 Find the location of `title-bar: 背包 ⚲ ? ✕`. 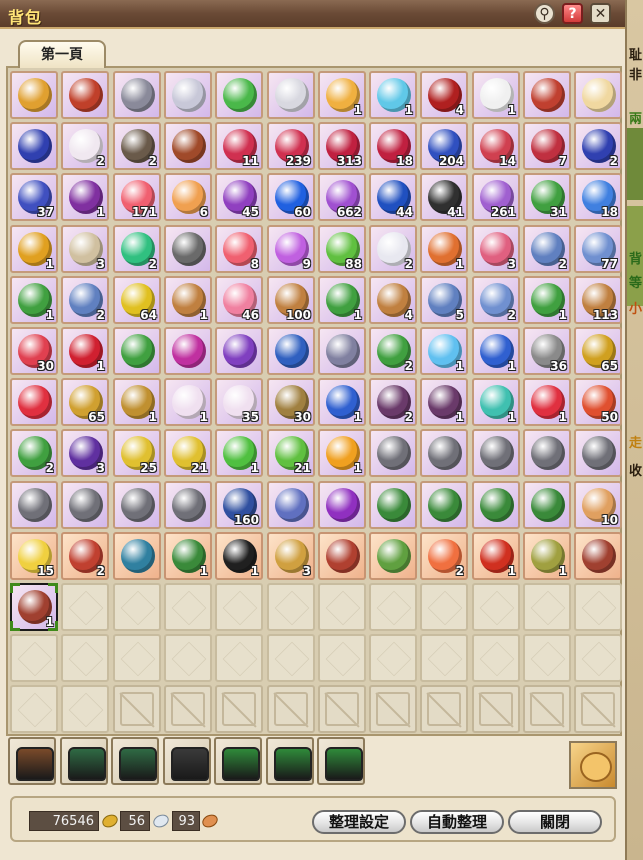

title-bar: 背包 ⚲ ? ✕ is located at coordinates (312, 14).